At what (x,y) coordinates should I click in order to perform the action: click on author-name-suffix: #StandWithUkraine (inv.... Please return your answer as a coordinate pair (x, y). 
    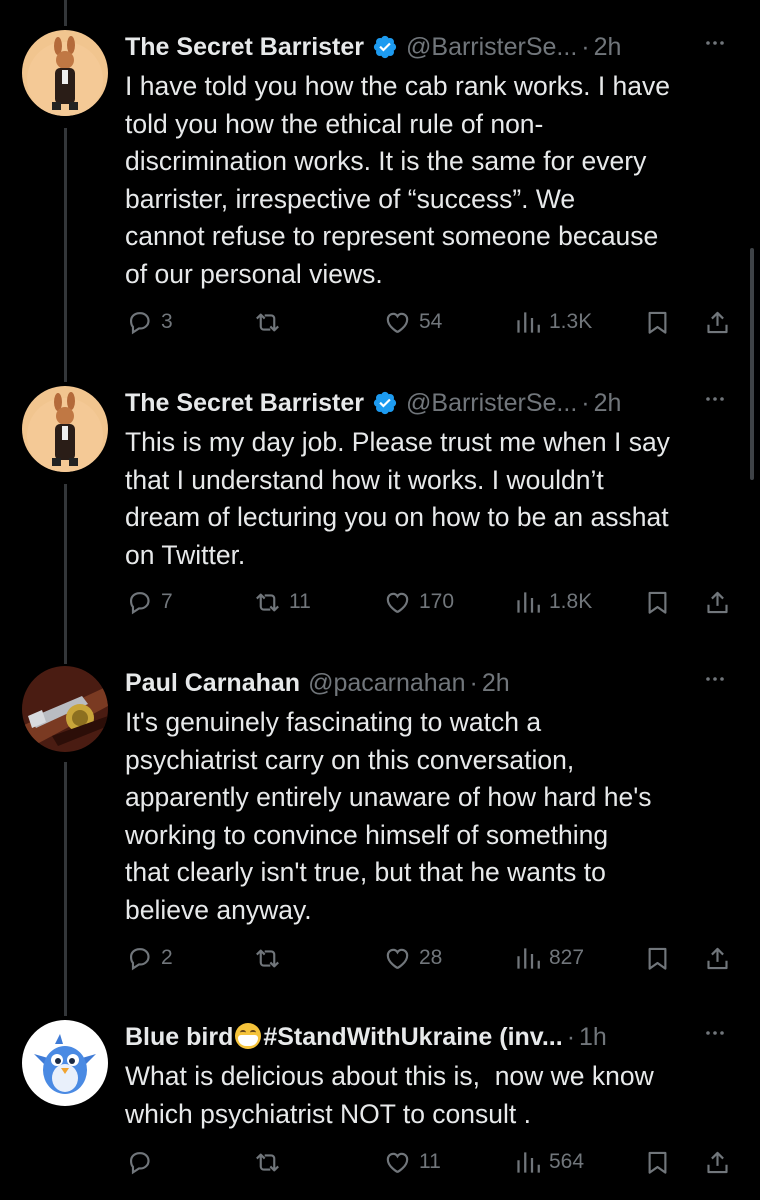
    Looking at the image, I should click on (413, 1036).